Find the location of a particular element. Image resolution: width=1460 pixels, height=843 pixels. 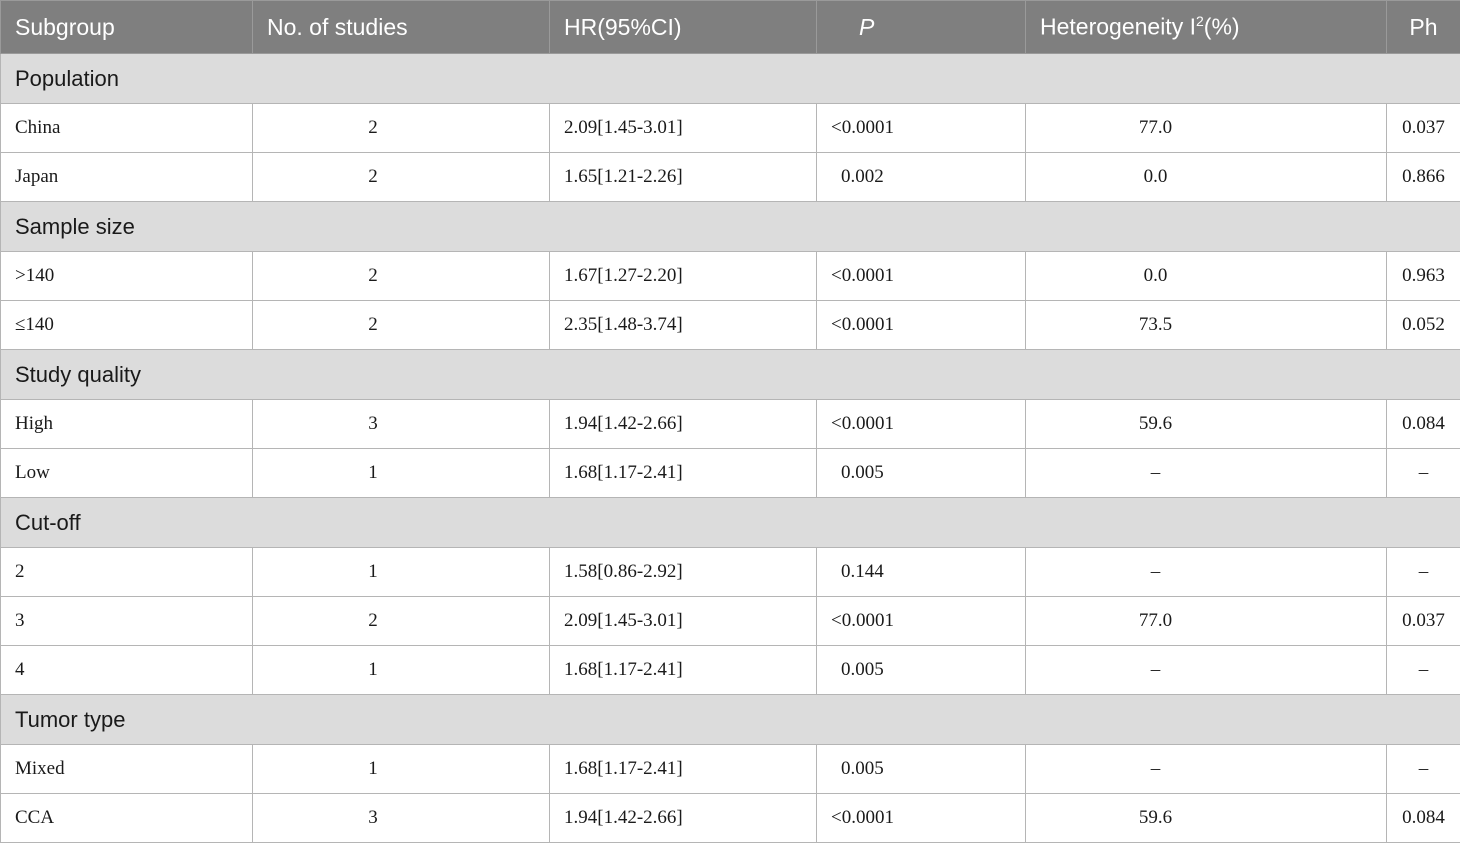

group-label: Study quality is located at coordinates (730, 375).